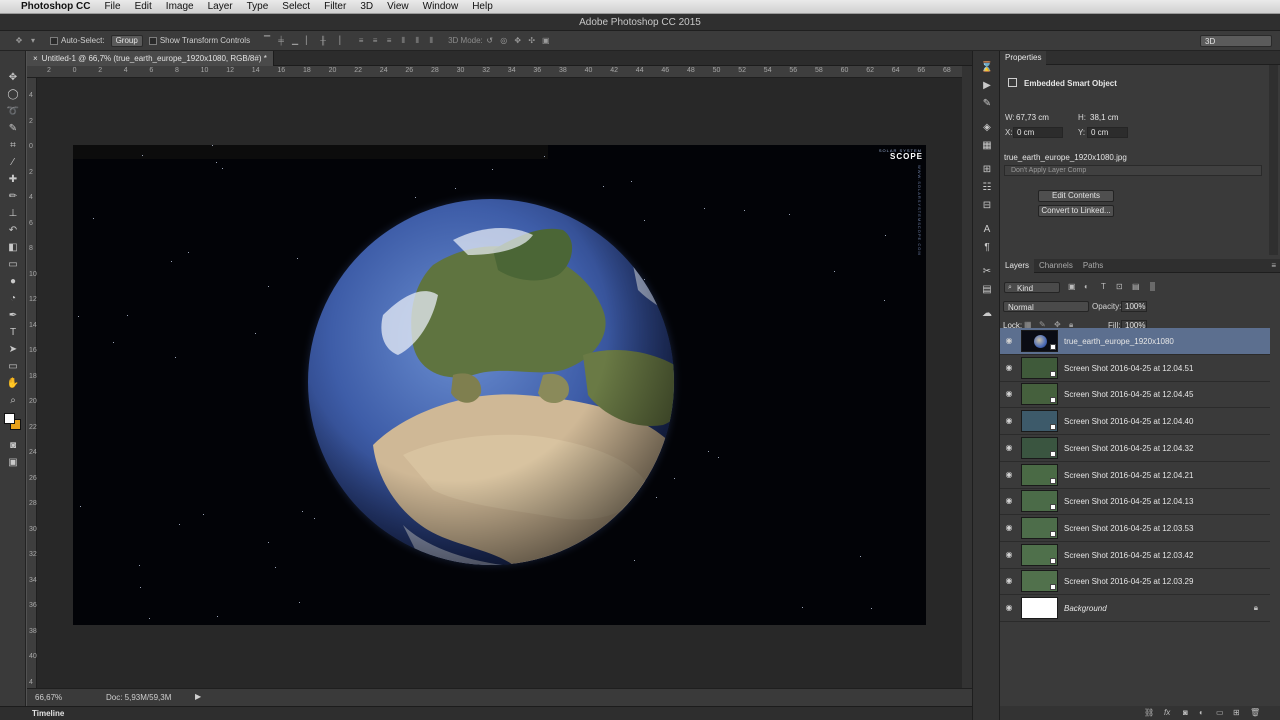  I want to click on menu-3d: 3D, so click(366, 7).